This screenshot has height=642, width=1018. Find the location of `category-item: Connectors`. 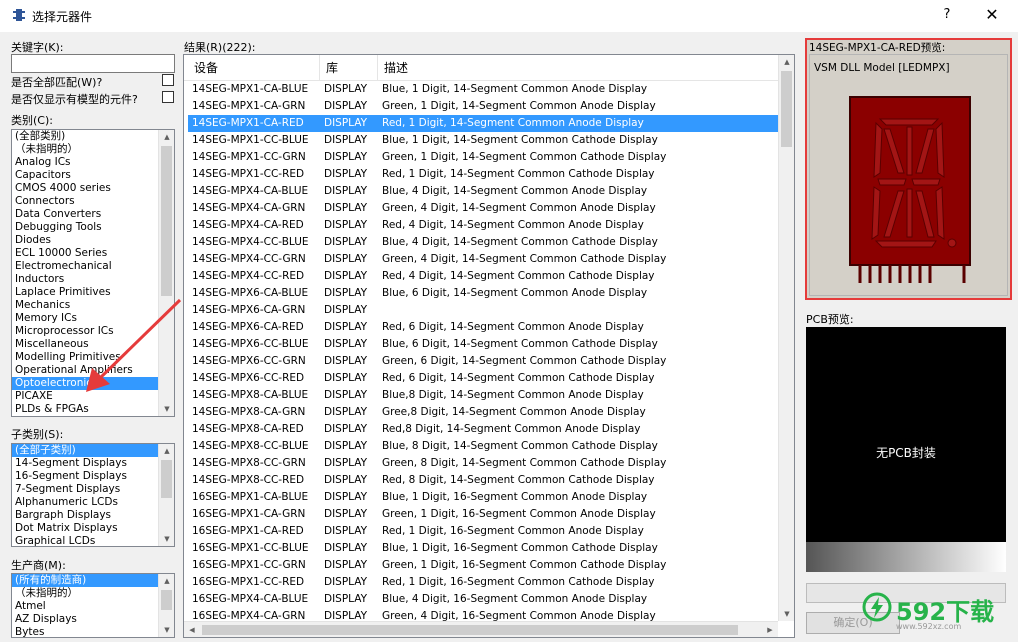

category-item: Connectors is located at coordinates (93, 201).